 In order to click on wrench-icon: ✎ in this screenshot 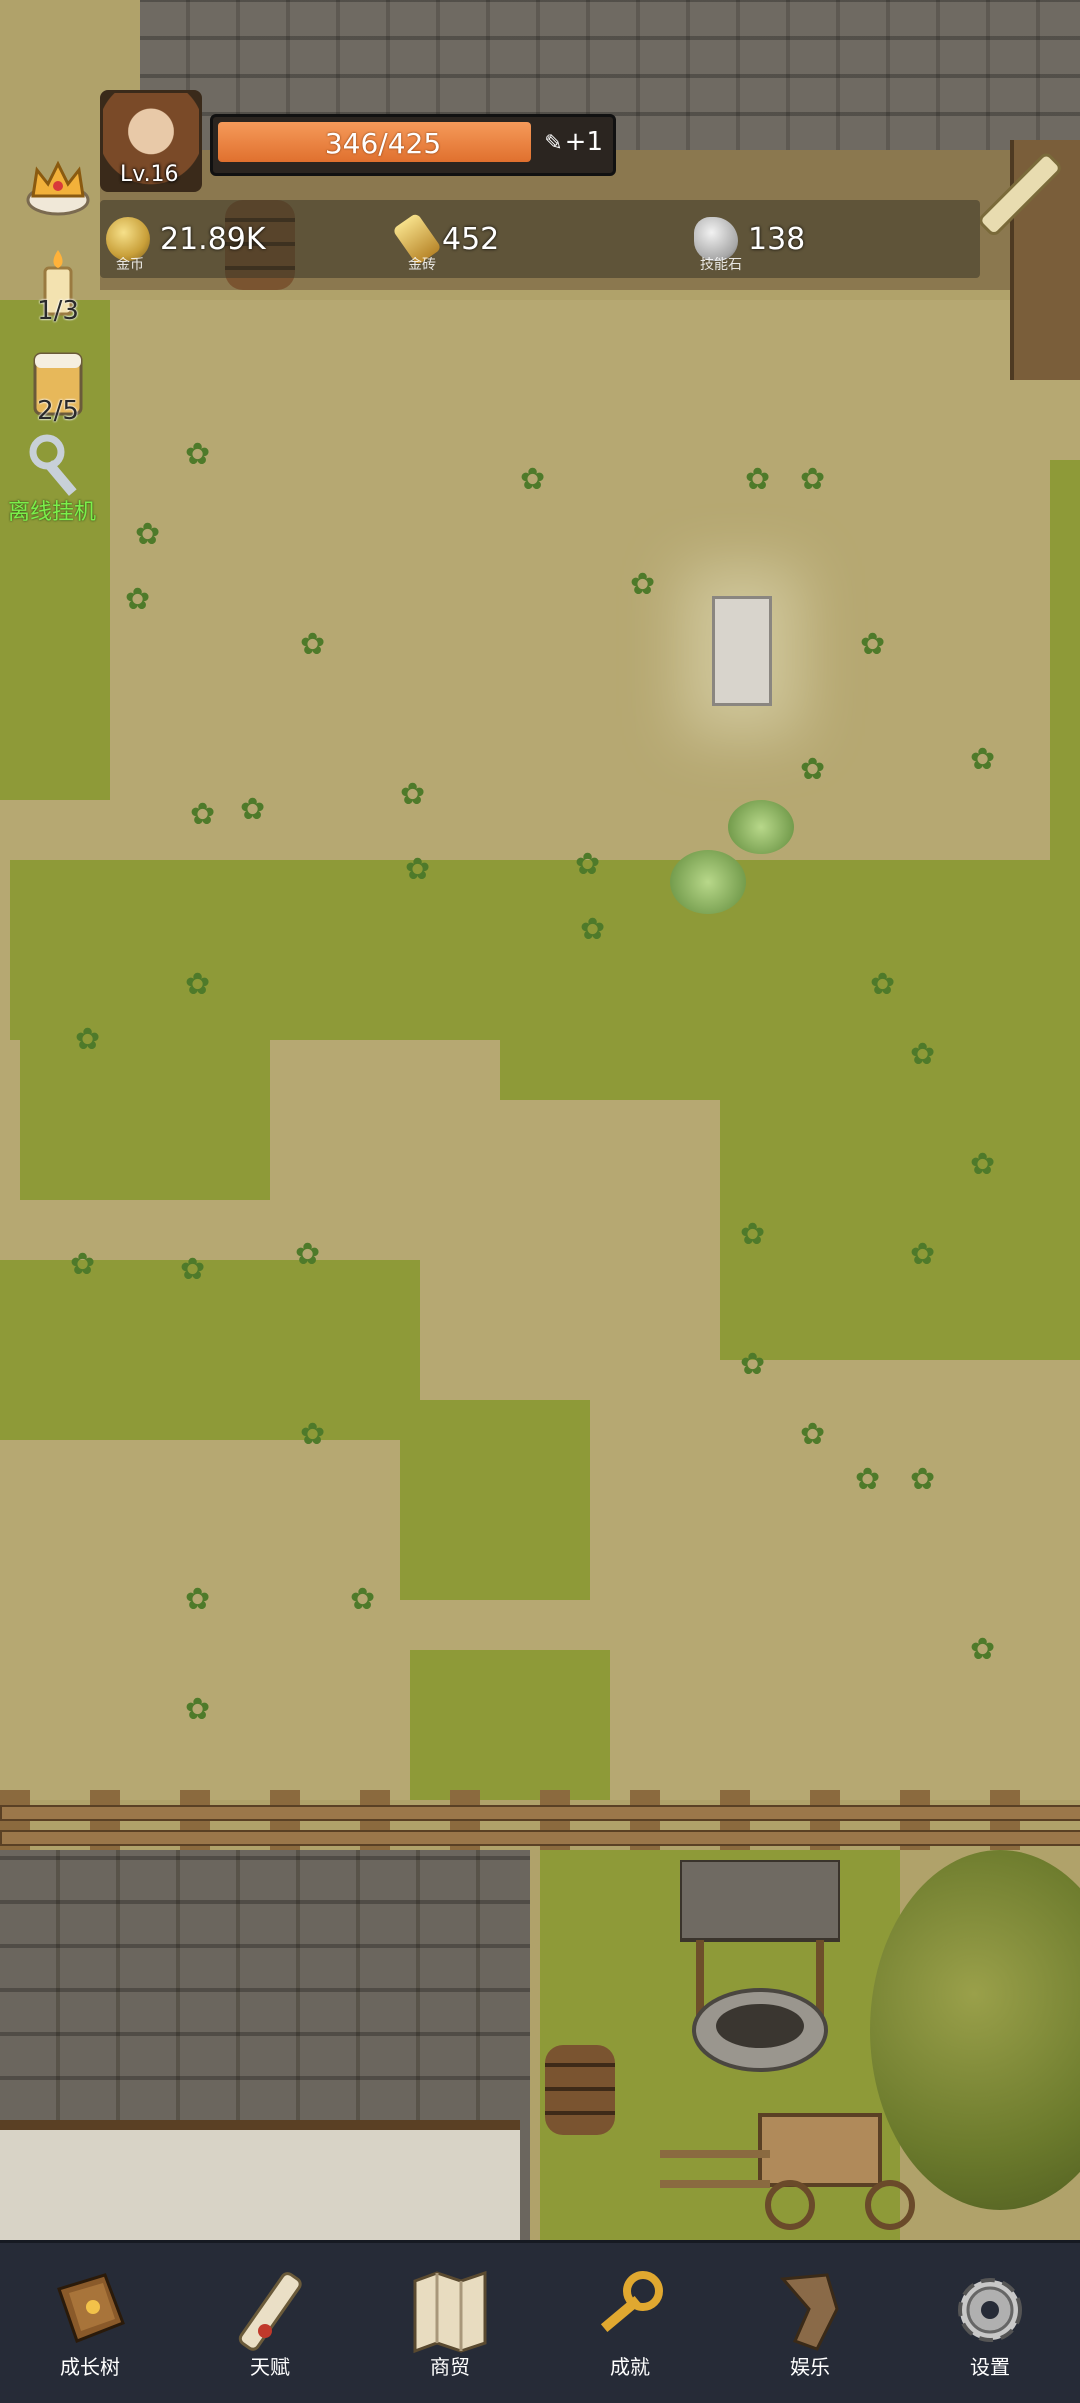, I will do `click(553, 143)`.